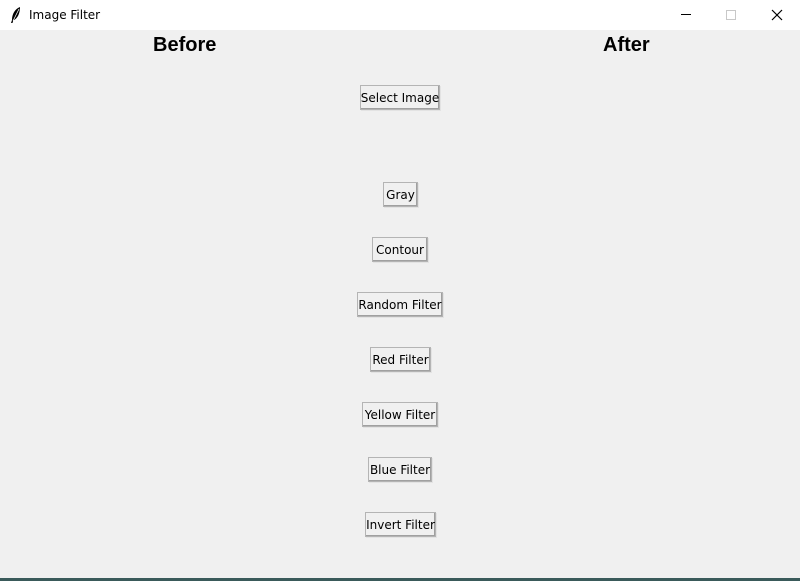  I want to click on yellow-filter-button: Yellow Filter, so click(400, 414).